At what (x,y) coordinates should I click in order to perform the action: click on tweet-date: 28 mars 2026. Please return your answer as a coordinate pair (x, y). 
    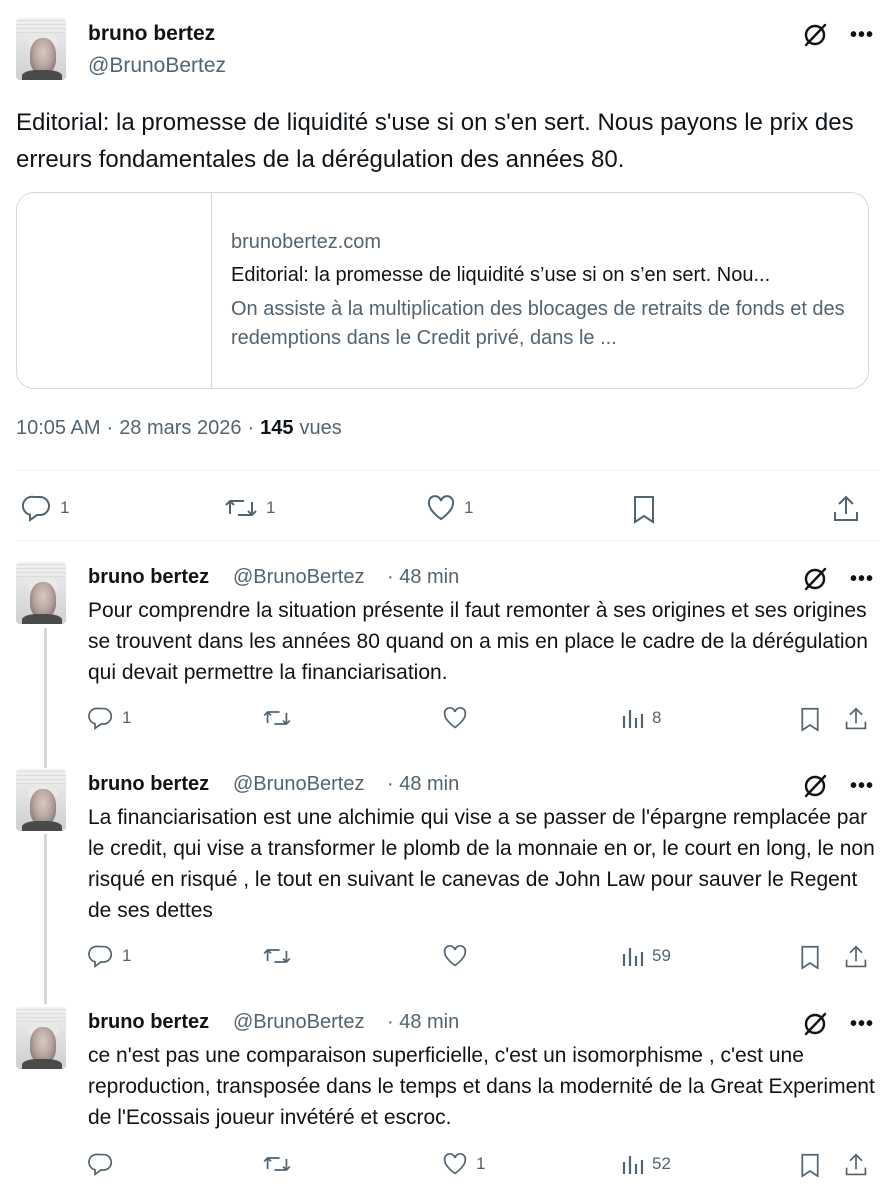
    Looking at the image, I should click on (180, 428).